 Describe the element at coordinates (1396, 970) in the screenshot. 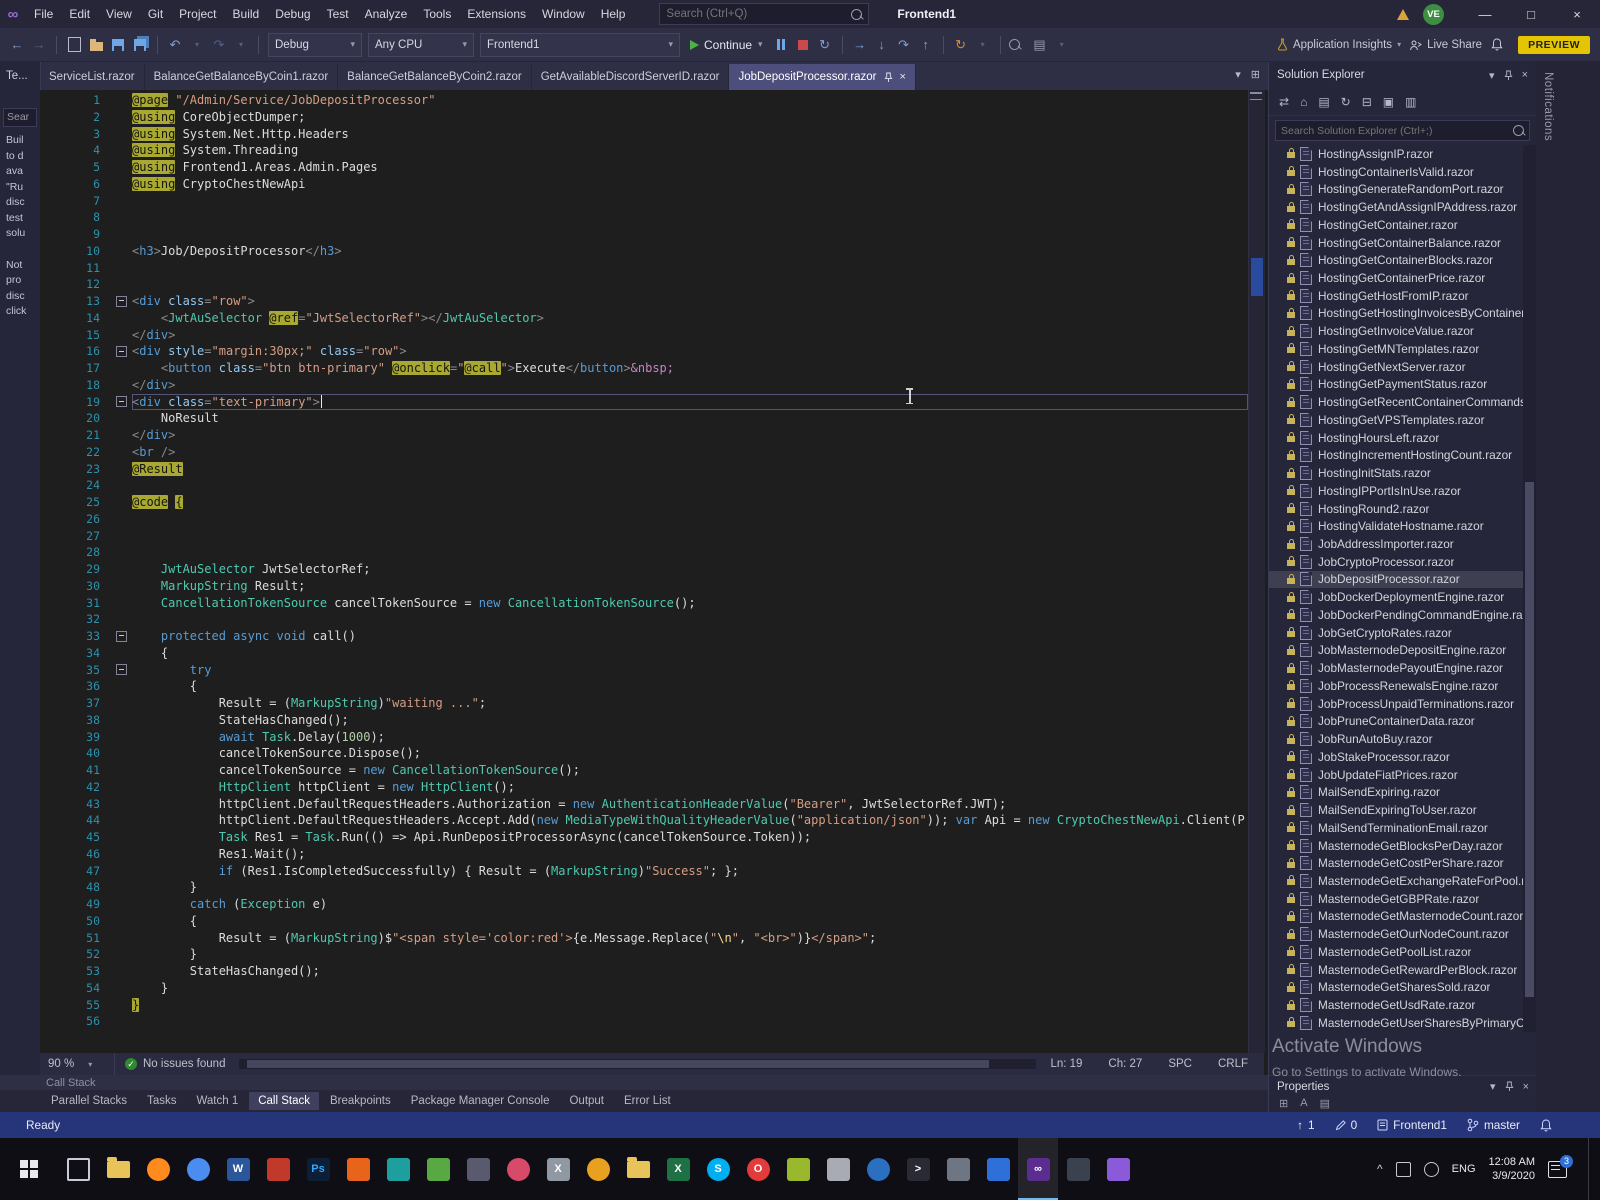

I see `solution-item: MasternodeGetRewardPerBlock.razor` at that location.